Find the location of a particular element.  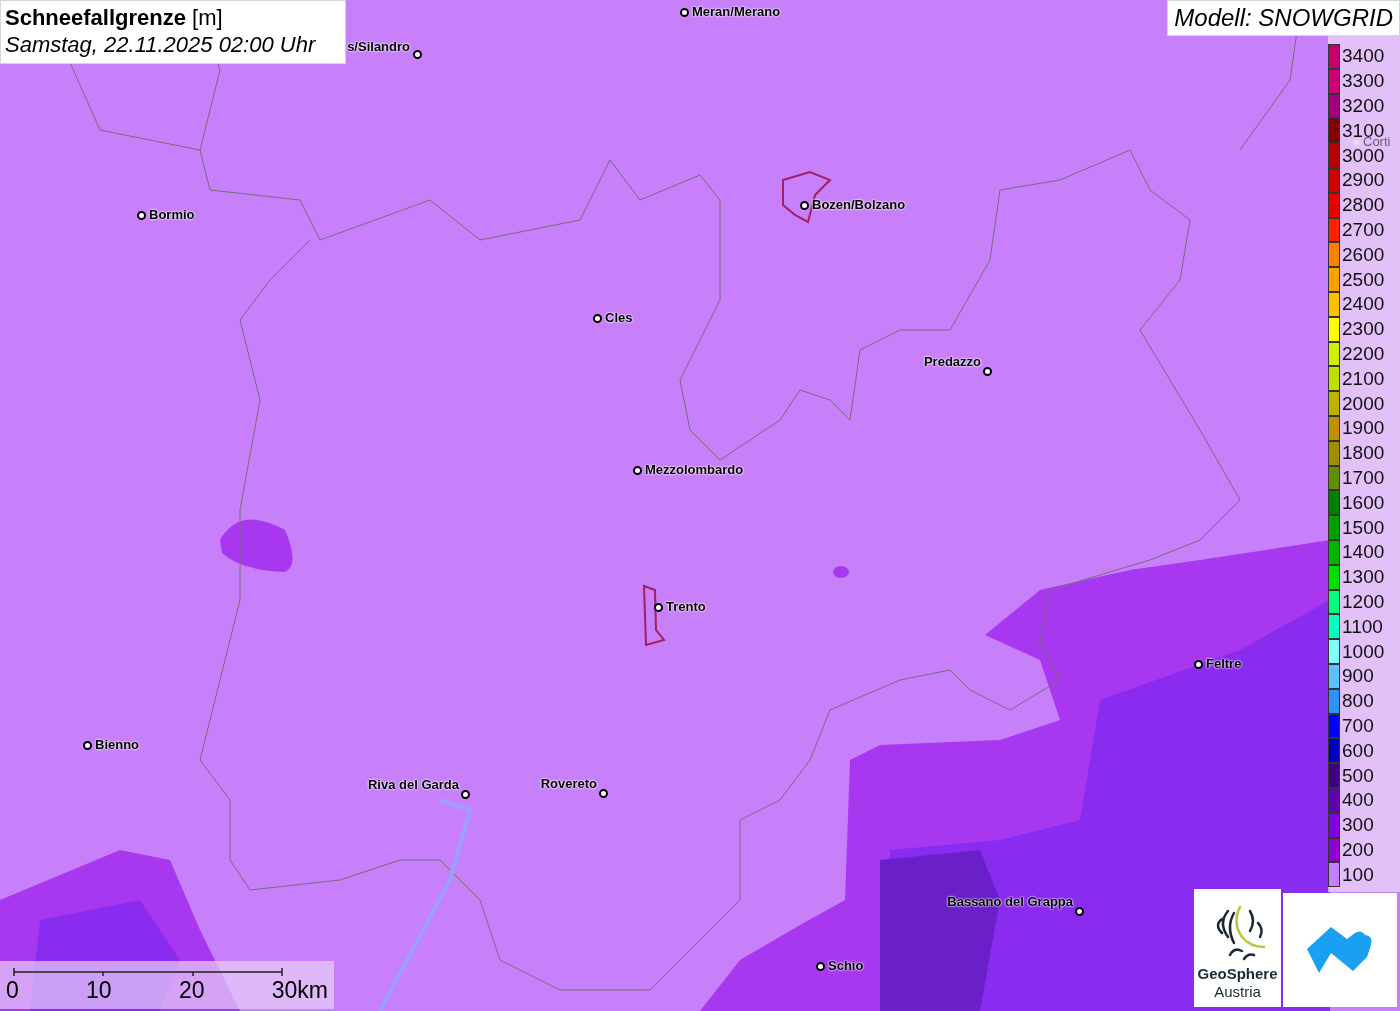

city-label: Cles is located at coordinates (619, 318).